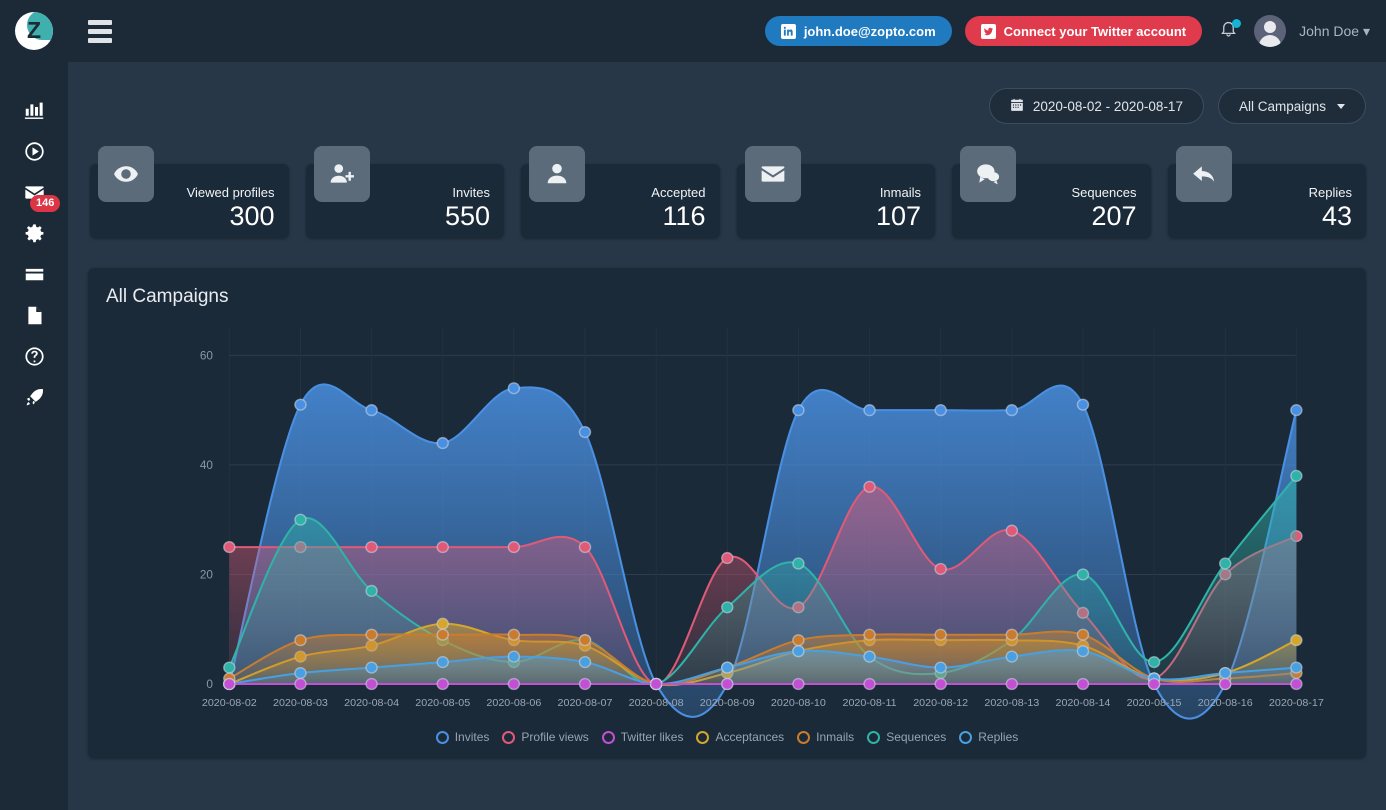 The height and width of the screenshot is (810, 1386). I want to click on notification-dot, so click(1237, 23).